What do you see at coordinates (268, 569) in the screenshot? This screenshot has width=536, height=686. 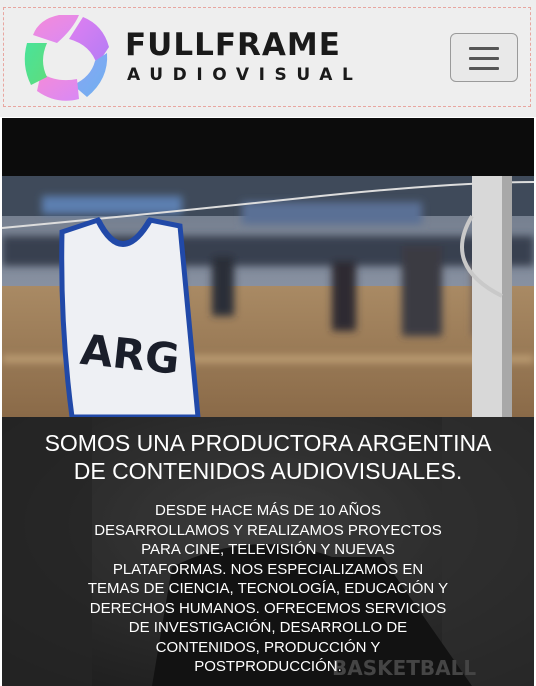 I see `description-line: PLATAFORMAS. NOS ESPECIALIZAMOS EN` at bounding box center [268, 569].